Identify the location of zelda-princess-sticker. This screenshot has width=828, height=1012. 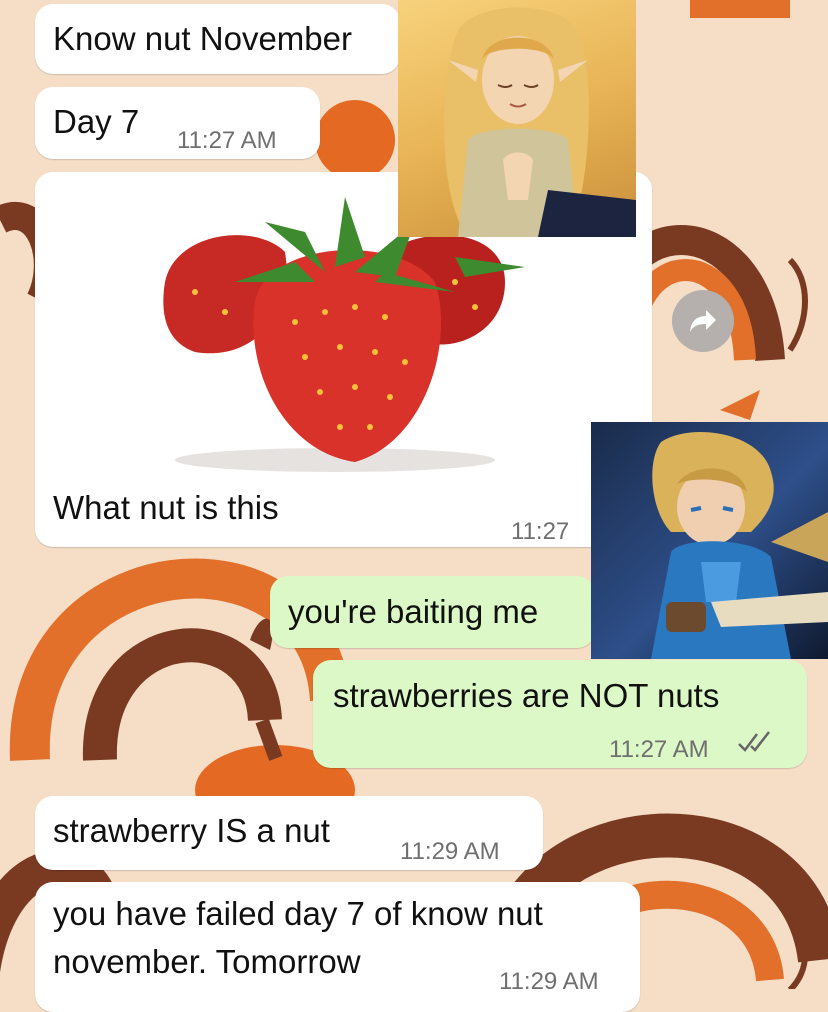
(517, 118).